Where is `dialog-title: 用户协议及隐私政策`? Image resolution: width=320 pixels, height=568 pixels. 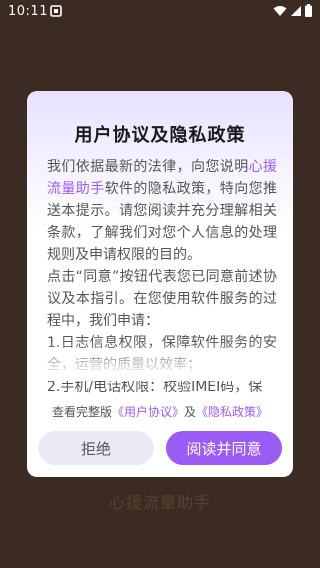
dialog-title: 用户协议及隐私政策 is located at coordinates (160, 135).